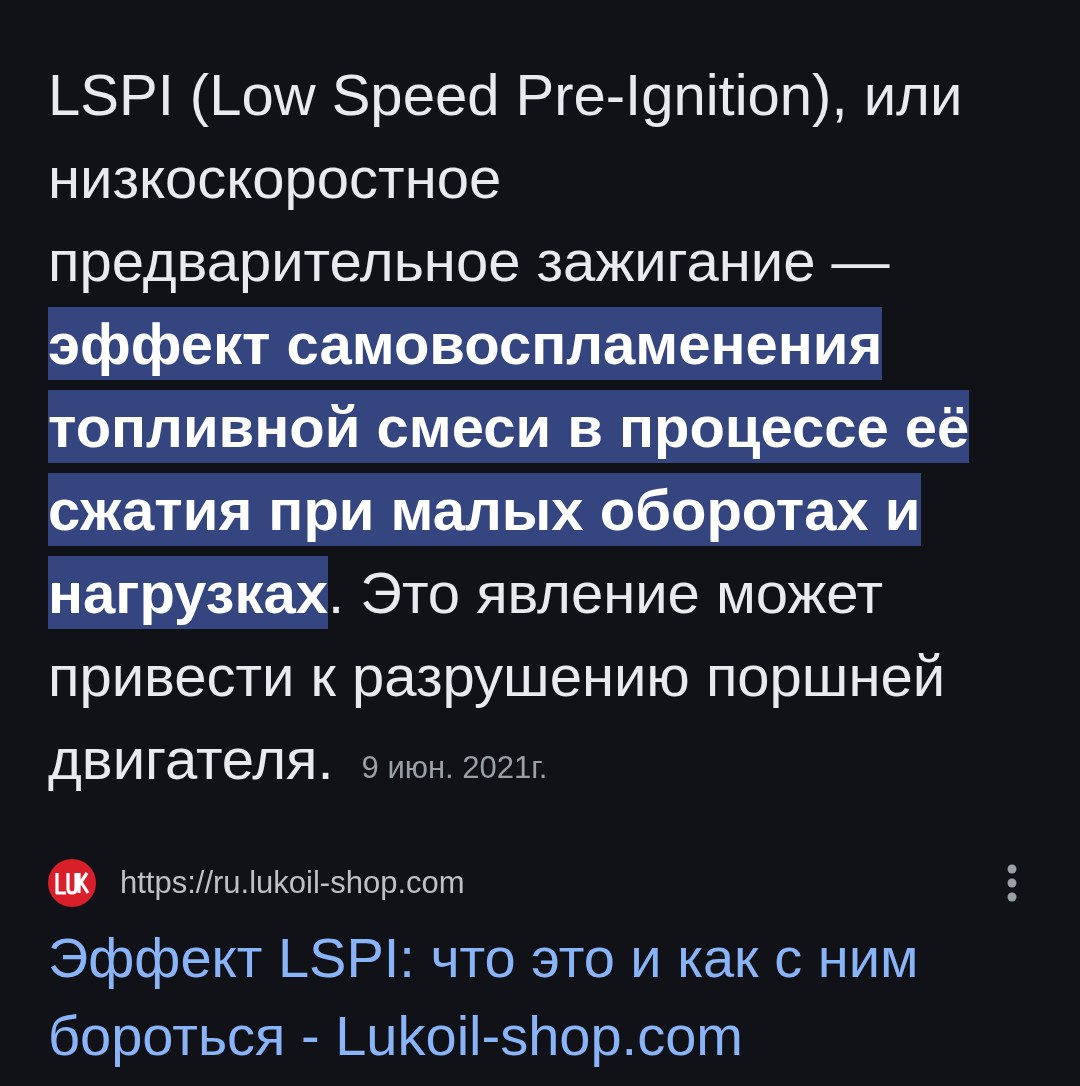 The image size is (1080, 1086). What do you see at coordinates (1012, 883) in the screenshot?
I see `more-menu-icon` at bounding box center [1012, 883].